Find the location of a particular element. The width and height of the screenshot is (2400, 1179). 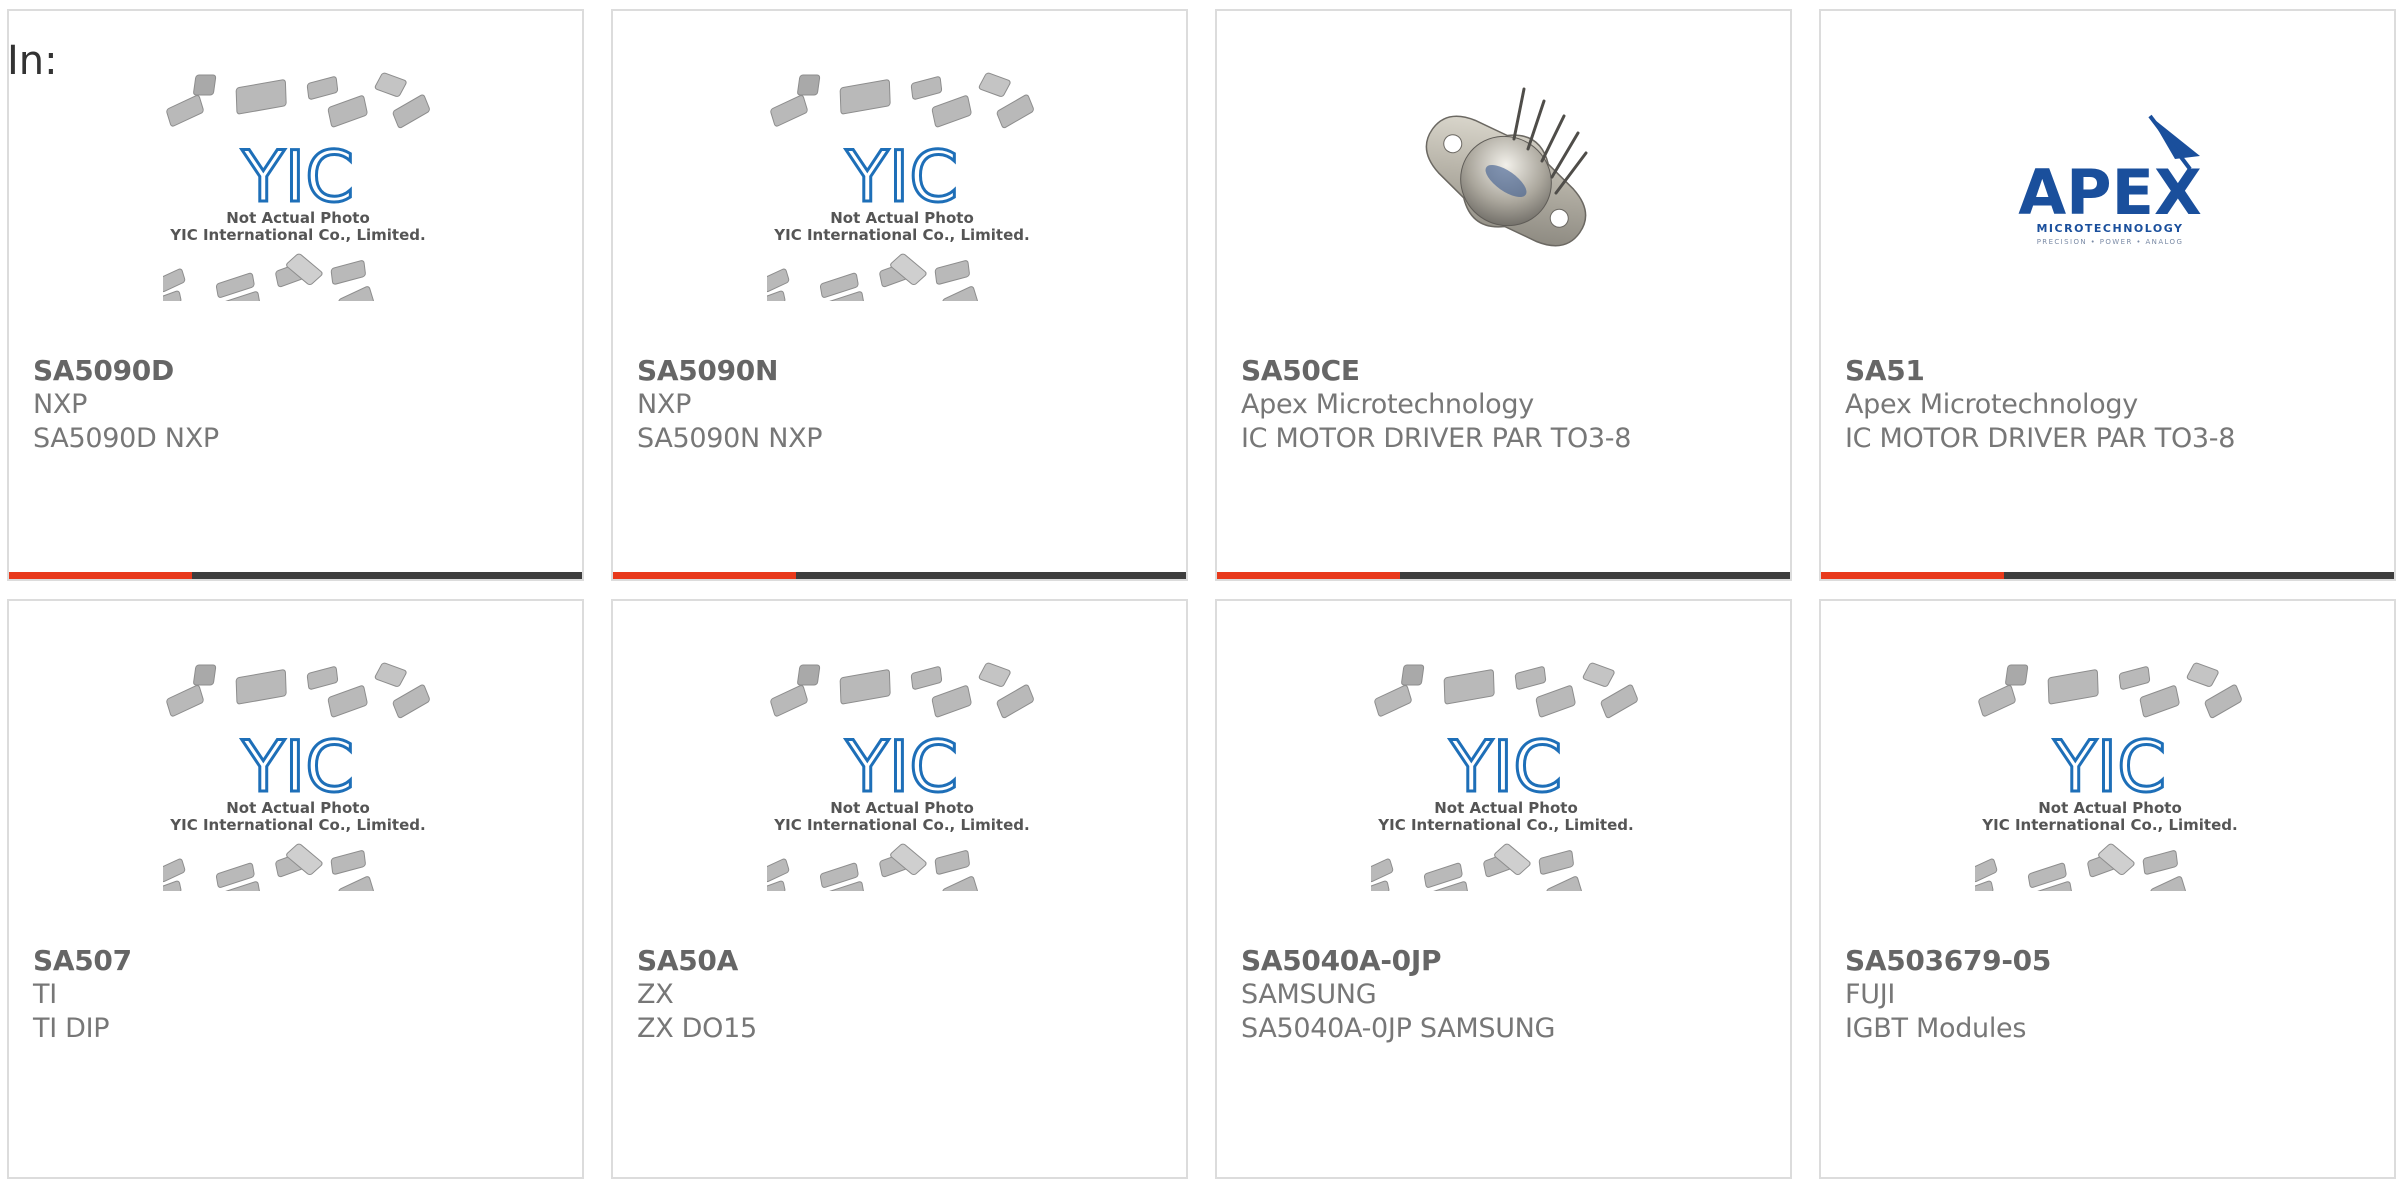

part-number: SA50CE is located at coordinates (1300, 370).